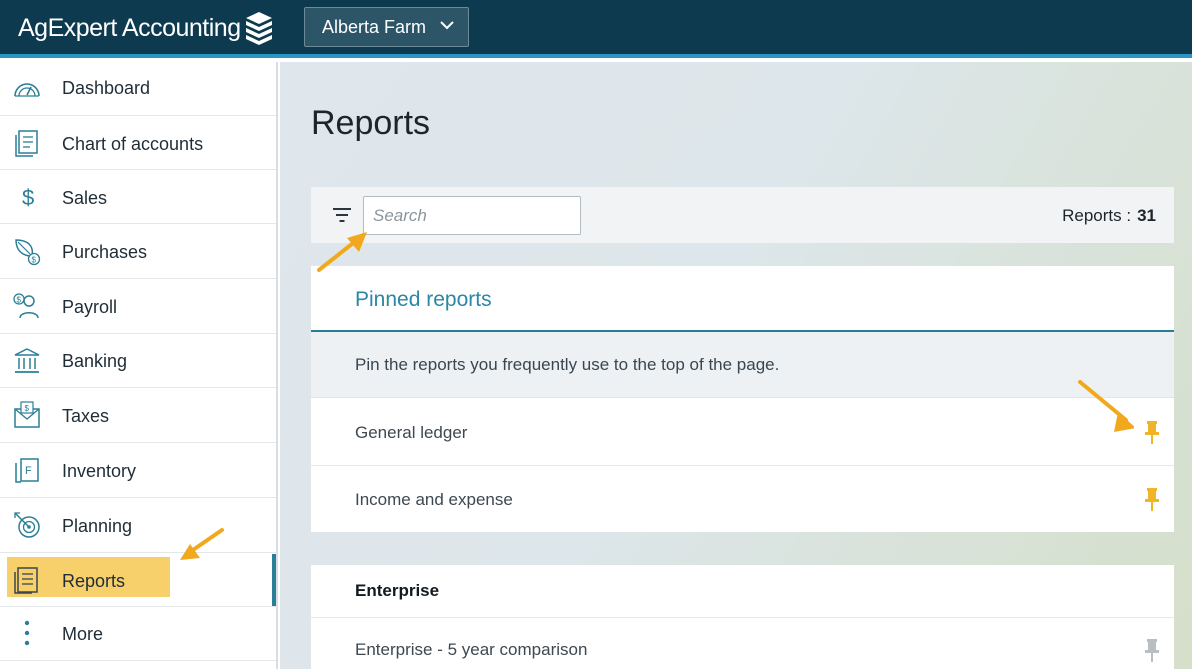 The width and height of the screenshot is (1192, 669). I want to click on dollar-icon: $, so click(28, 197).